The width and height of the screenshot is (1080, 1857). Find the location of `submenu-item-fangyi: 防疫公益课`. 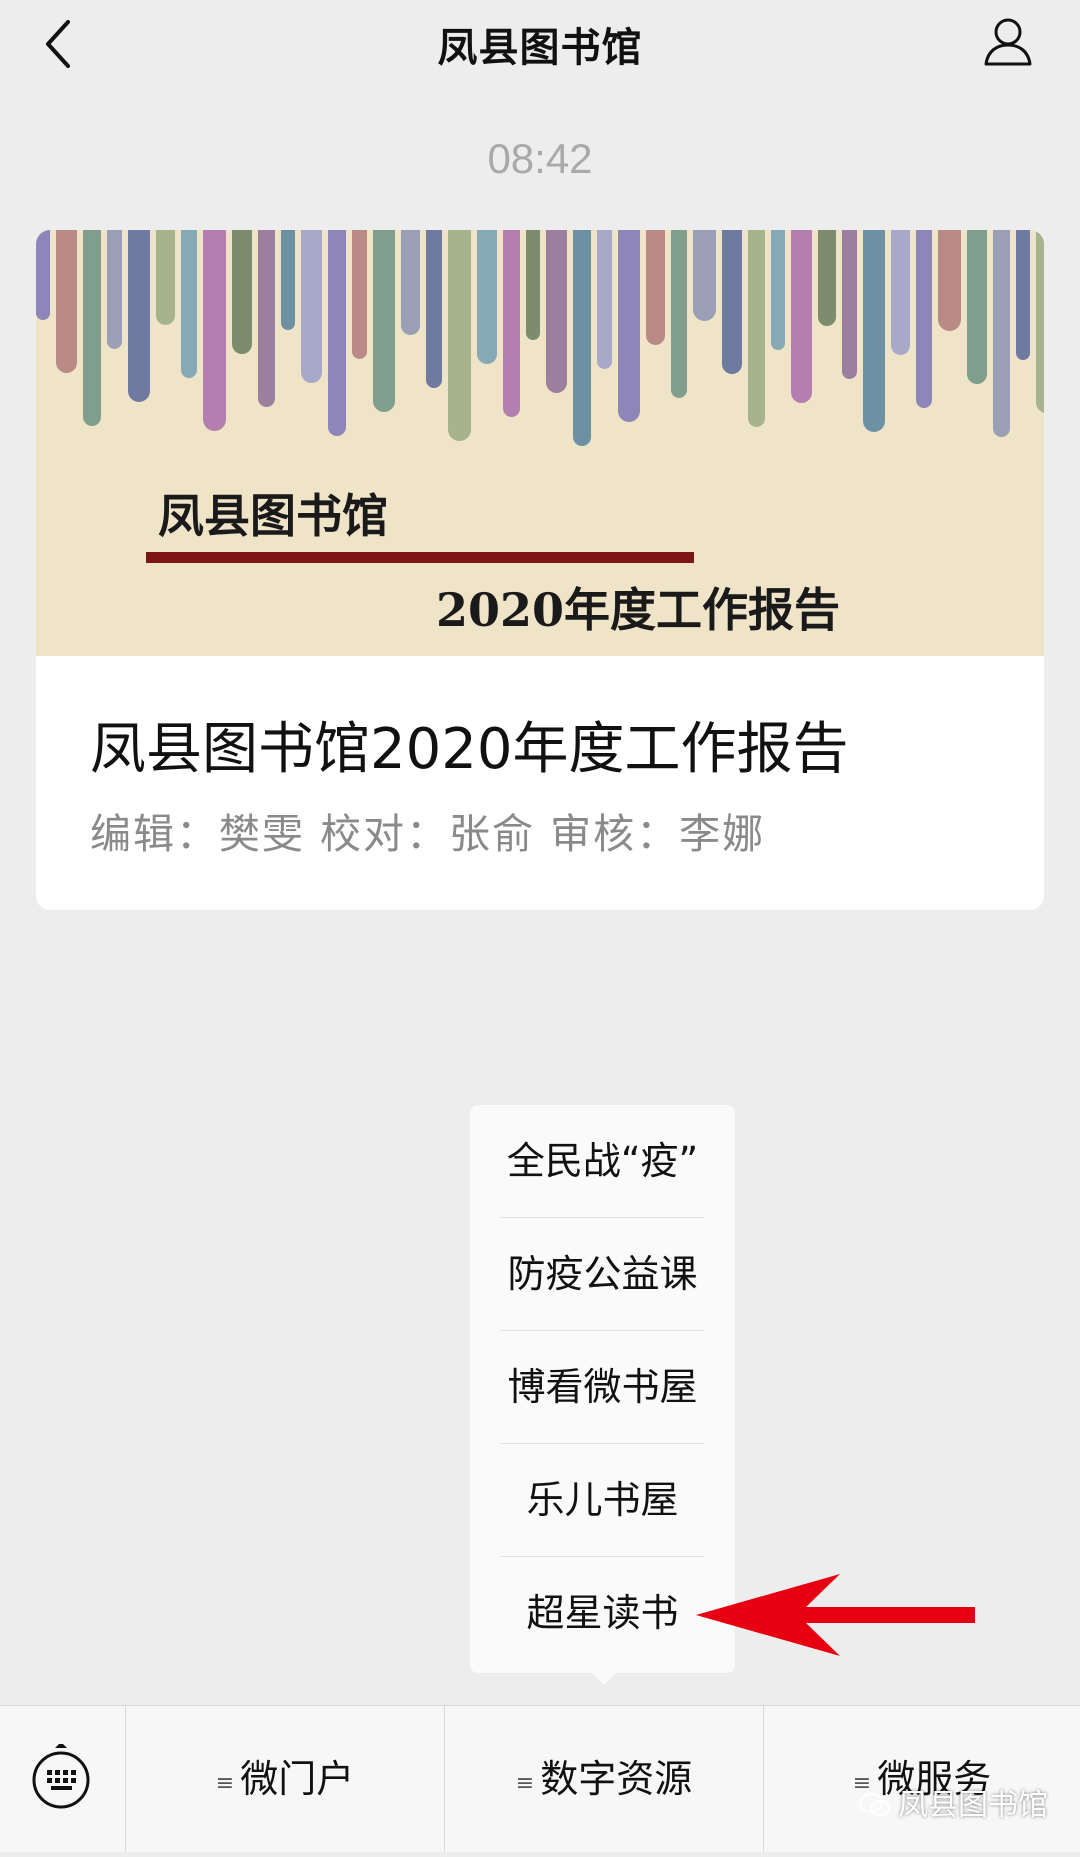

submenu-item-fangyi: 防疫公益课 is located at coordinates (602, 1274).